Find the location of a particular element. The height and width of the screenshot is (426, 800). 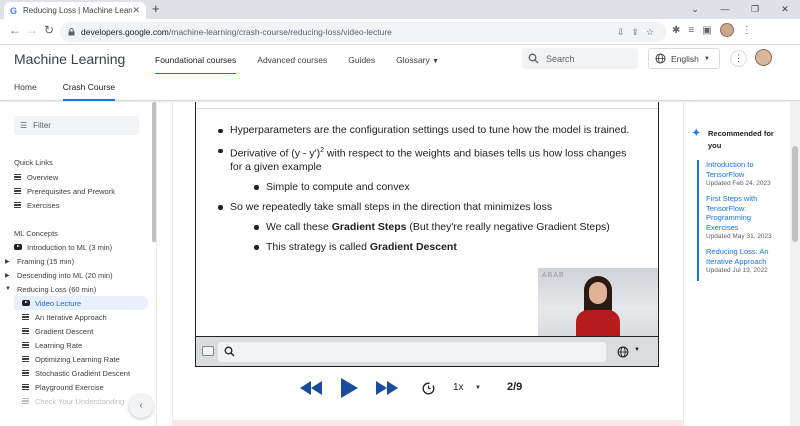

slide-sub-bullet: Simple to compute and convex is located at coordinates (446, 187).